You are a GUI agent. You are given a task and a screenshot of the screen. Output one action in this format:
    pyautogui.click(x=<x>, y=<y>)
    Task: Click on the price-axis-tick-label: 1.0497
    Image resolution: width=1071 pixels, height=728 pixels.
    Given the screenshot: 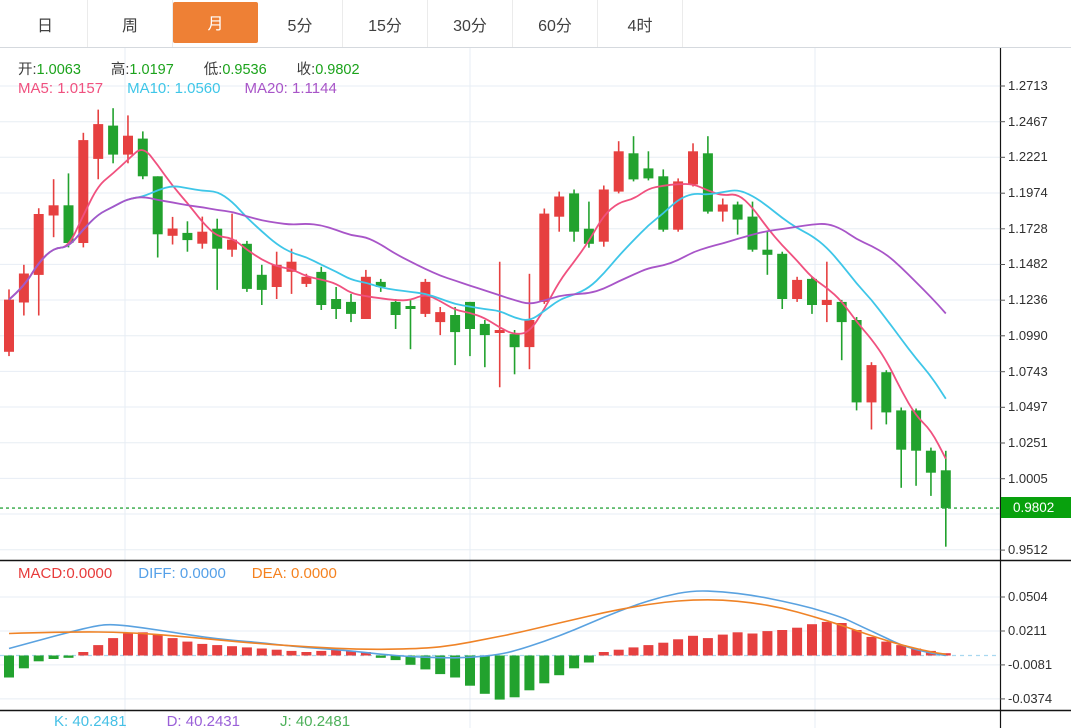 What is the action you would take?
    pyautogui.click(x=1028, y=406)
    